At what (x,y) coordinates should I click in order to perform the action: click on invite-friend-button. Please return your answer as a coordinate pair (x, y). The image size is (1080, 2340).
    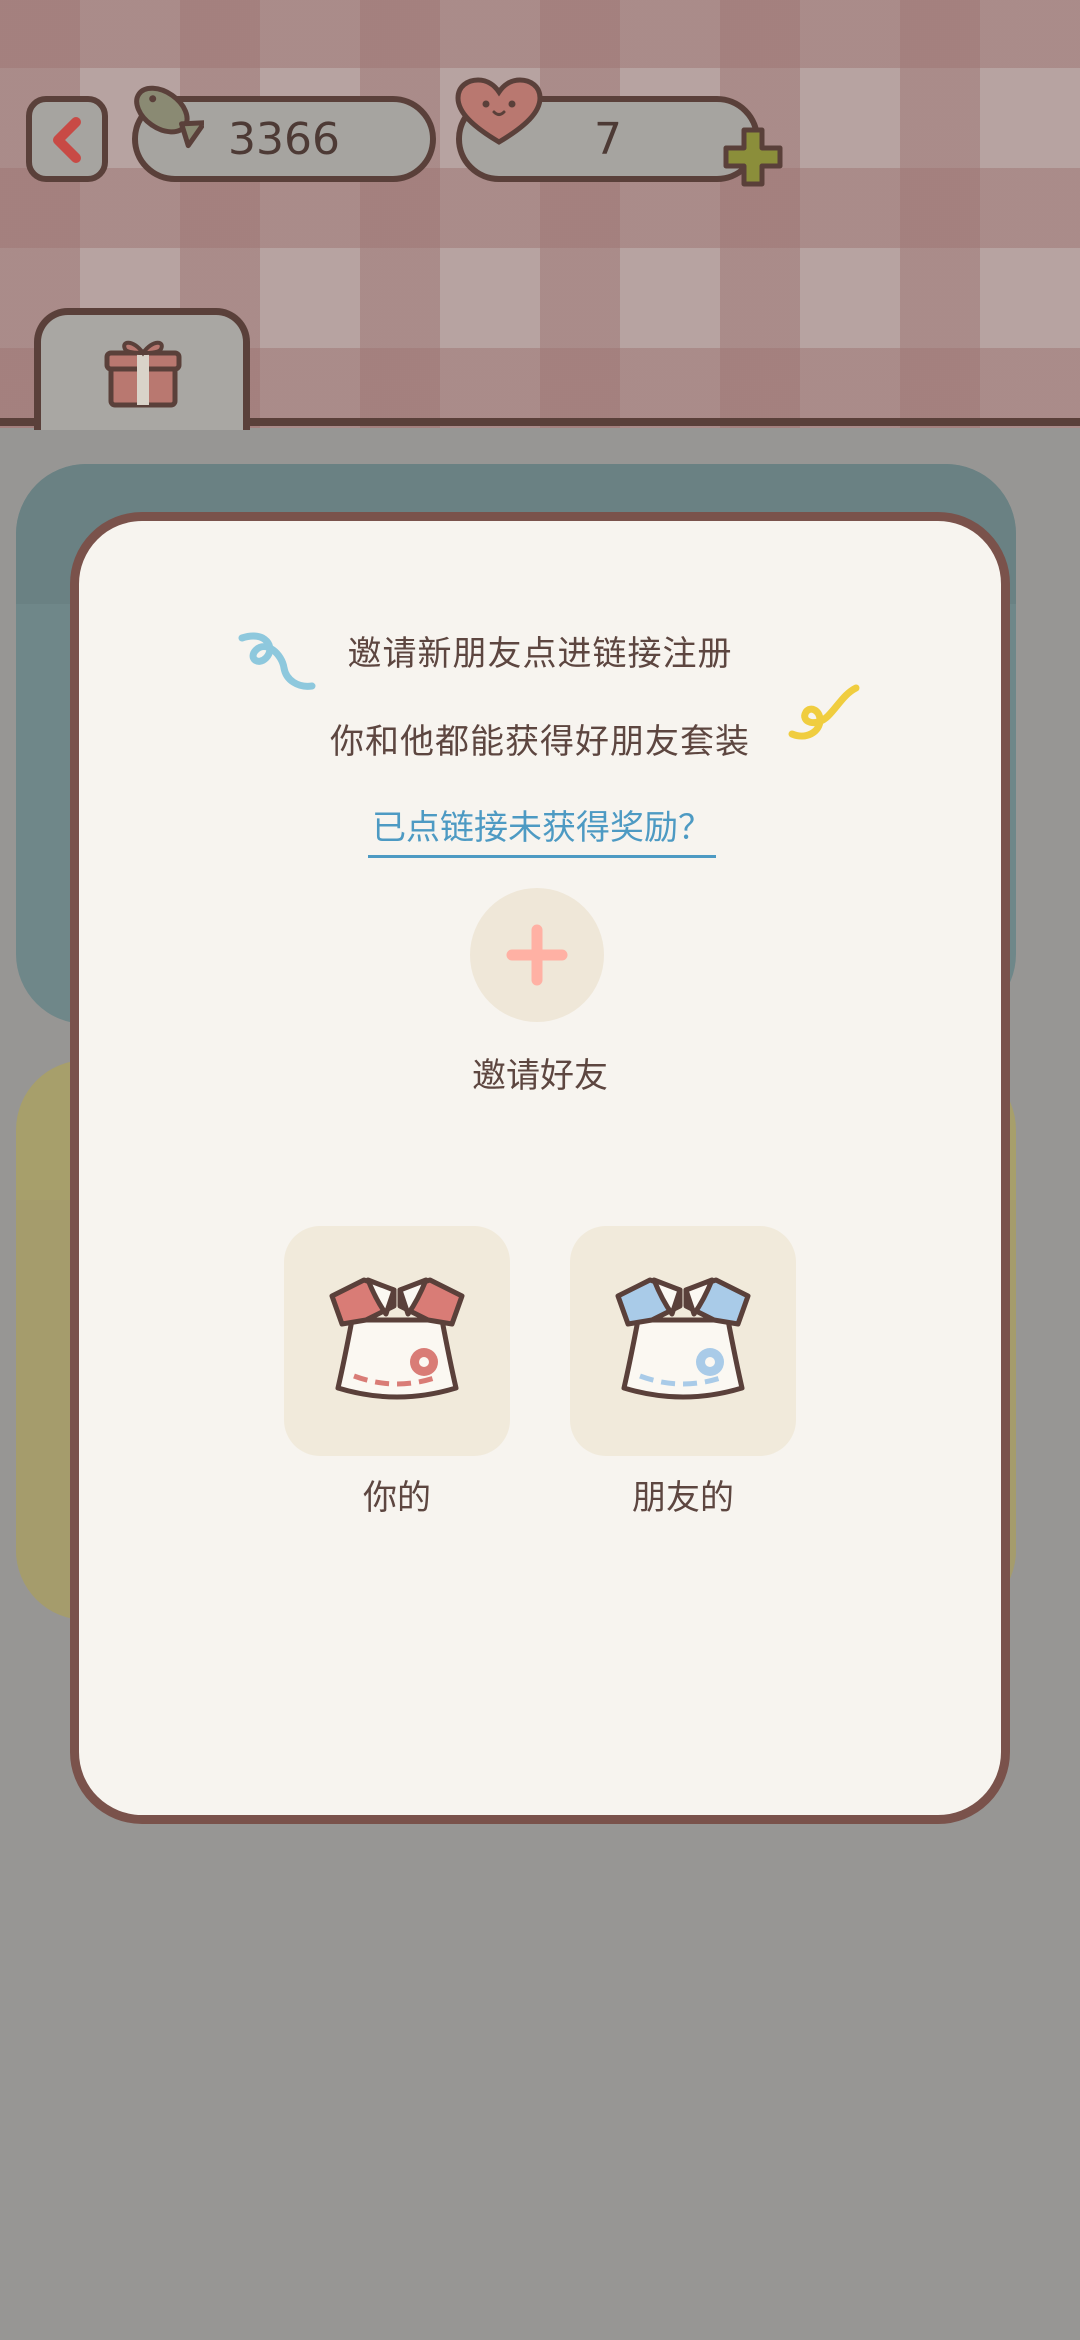
    Looking at the image, I should click on (537, 955).